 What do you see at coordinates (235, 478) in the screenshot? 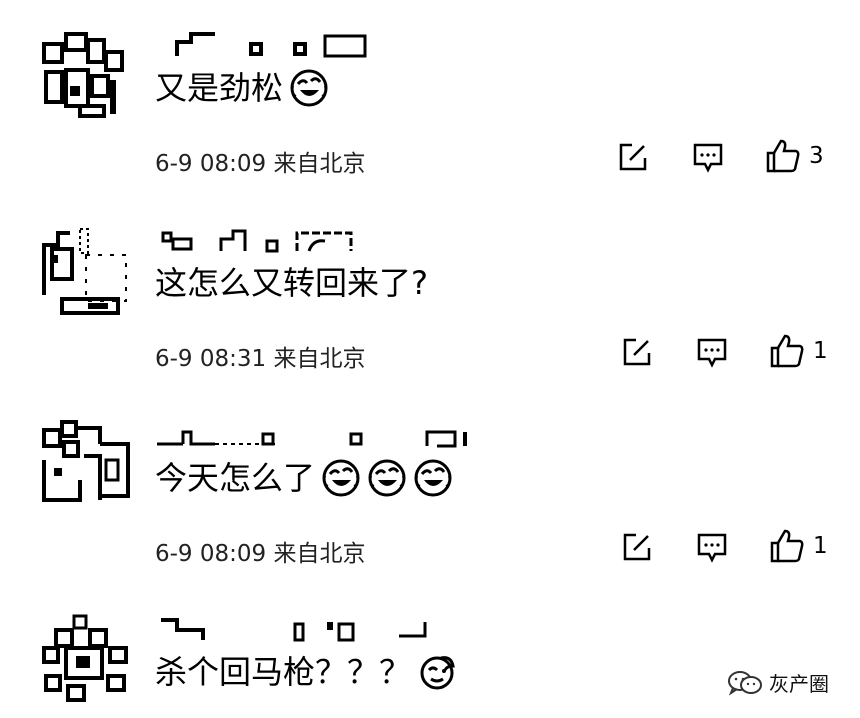
I see `comment-text: 今天怎么了` at bounding box center [235, 478].